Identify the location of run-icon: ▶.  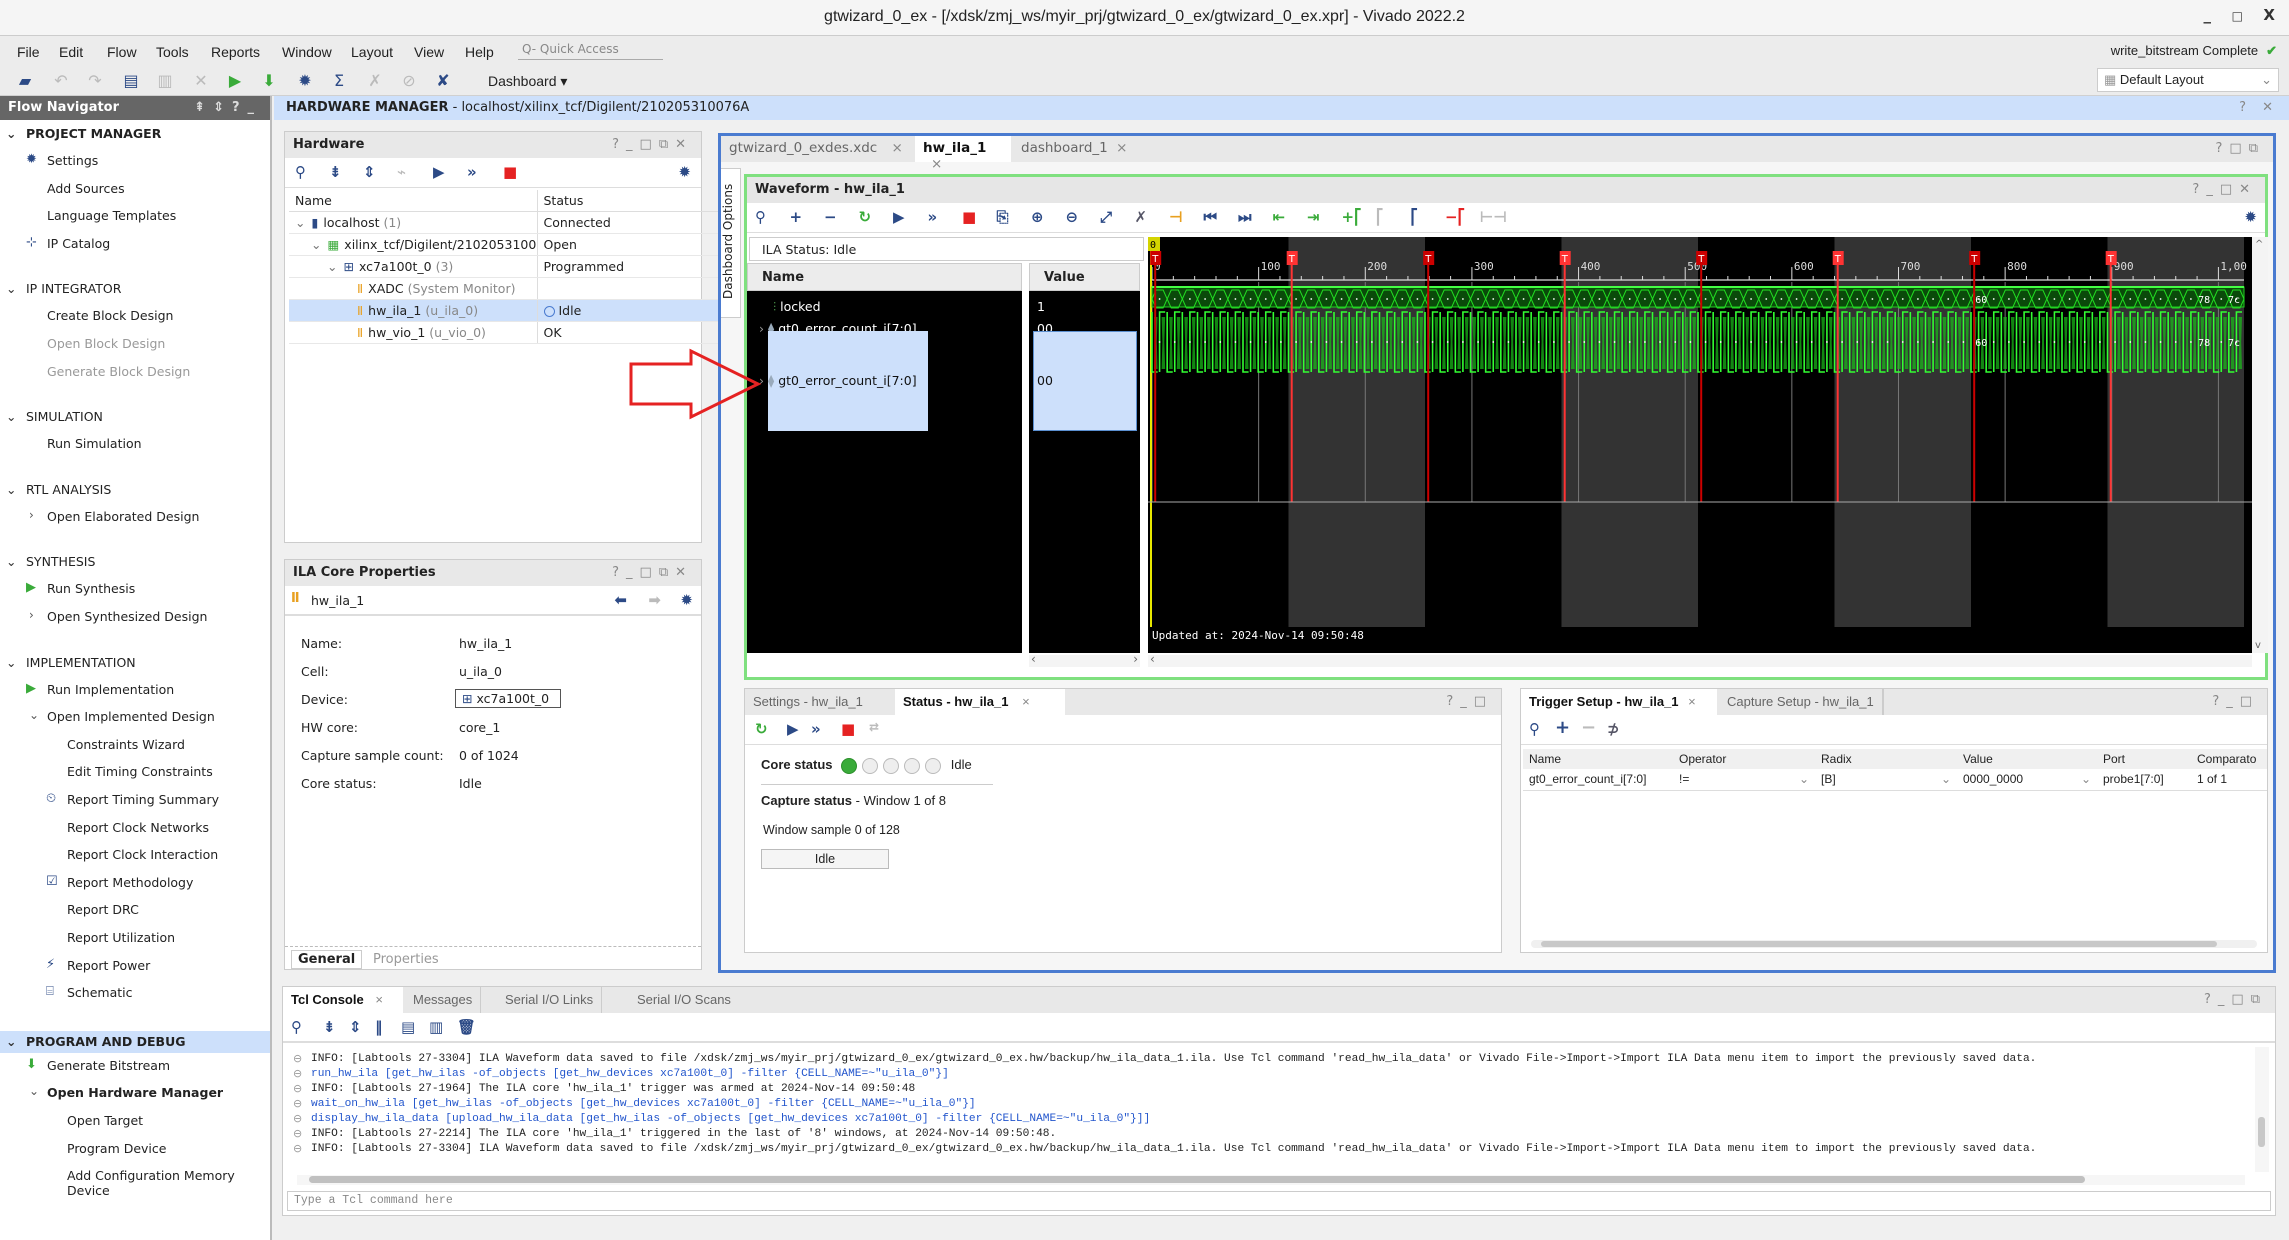
(235, 81).